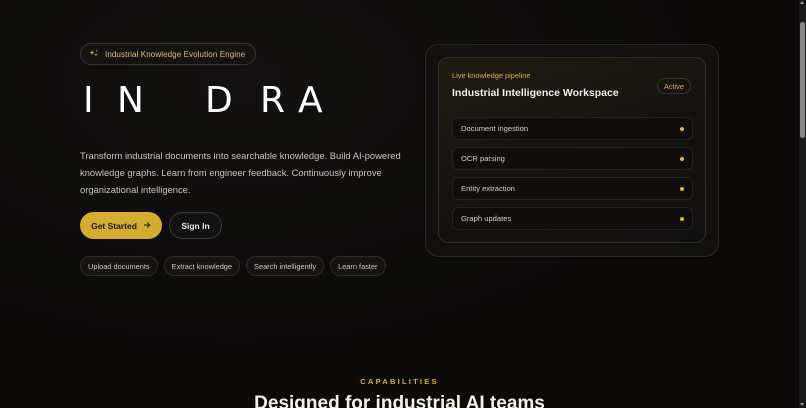 The height and width of the screenshot is (408, 806). What do you see at coordinates (495, 128) in the screenshot?
I see `pipeline-row-label: Document ingestion` at bounding box center [495, 128].